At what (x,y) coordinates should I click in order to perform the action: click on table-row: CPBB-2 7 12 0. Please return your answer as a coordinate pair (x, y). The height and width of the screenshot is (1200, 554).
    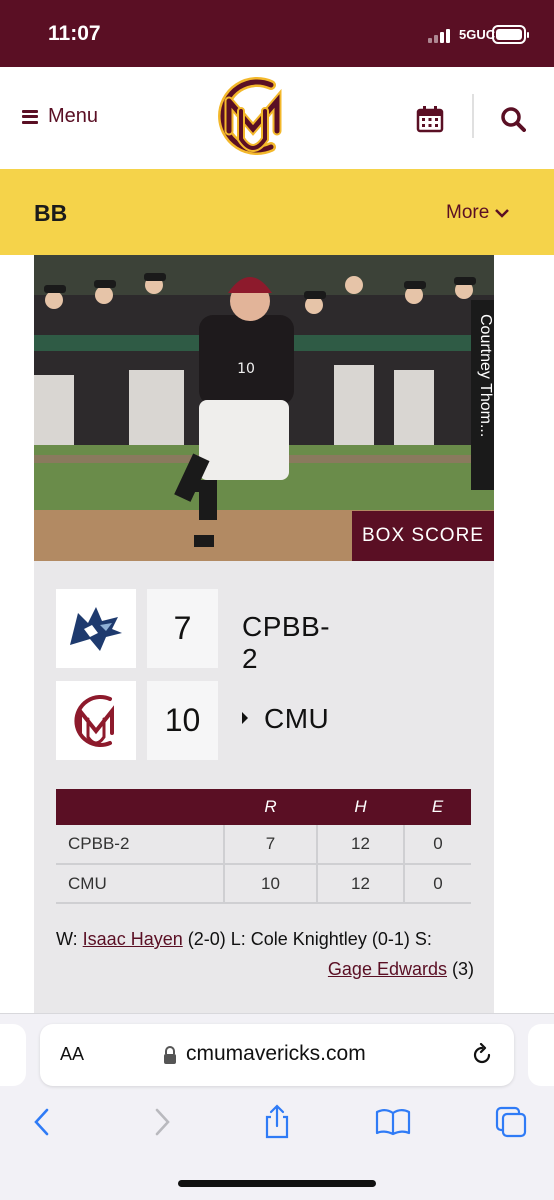
    Looking at the image, I should click on (263, 845).